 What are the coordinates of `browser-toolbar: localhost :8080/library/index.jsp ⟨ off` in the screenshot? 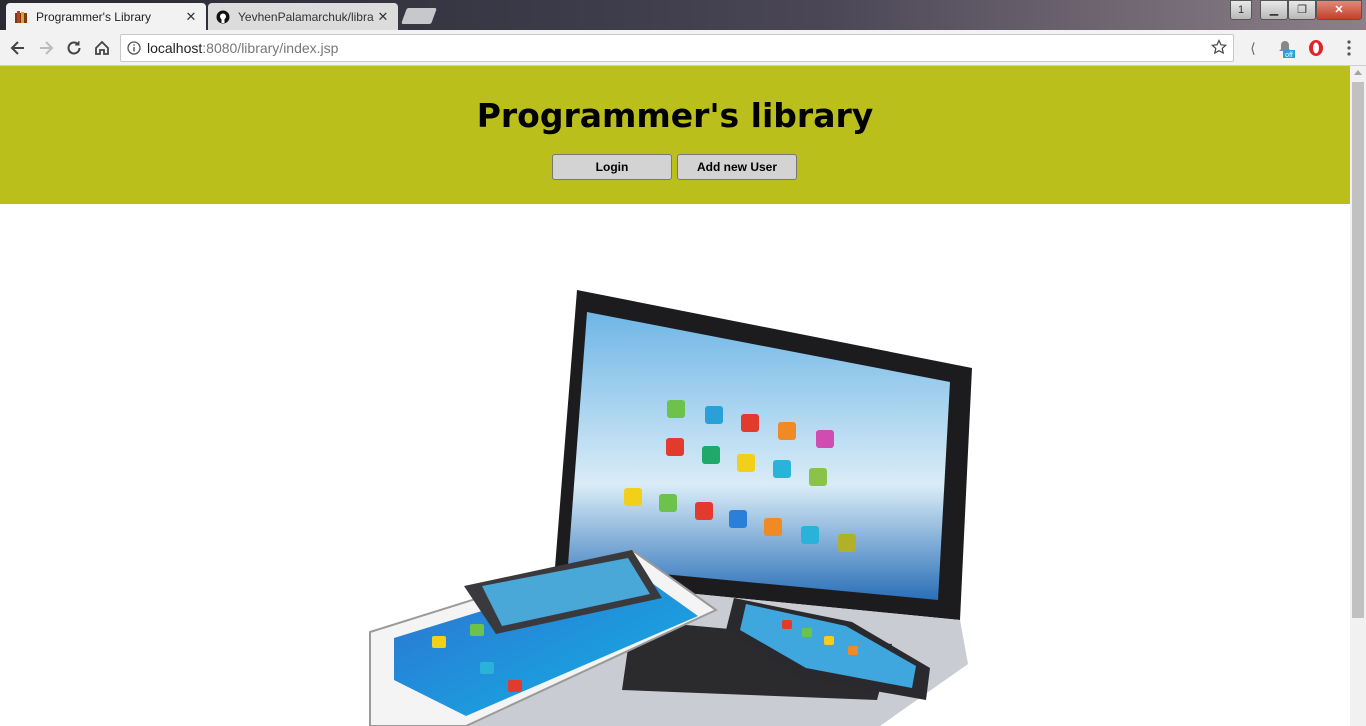 It's located at (683, 48).